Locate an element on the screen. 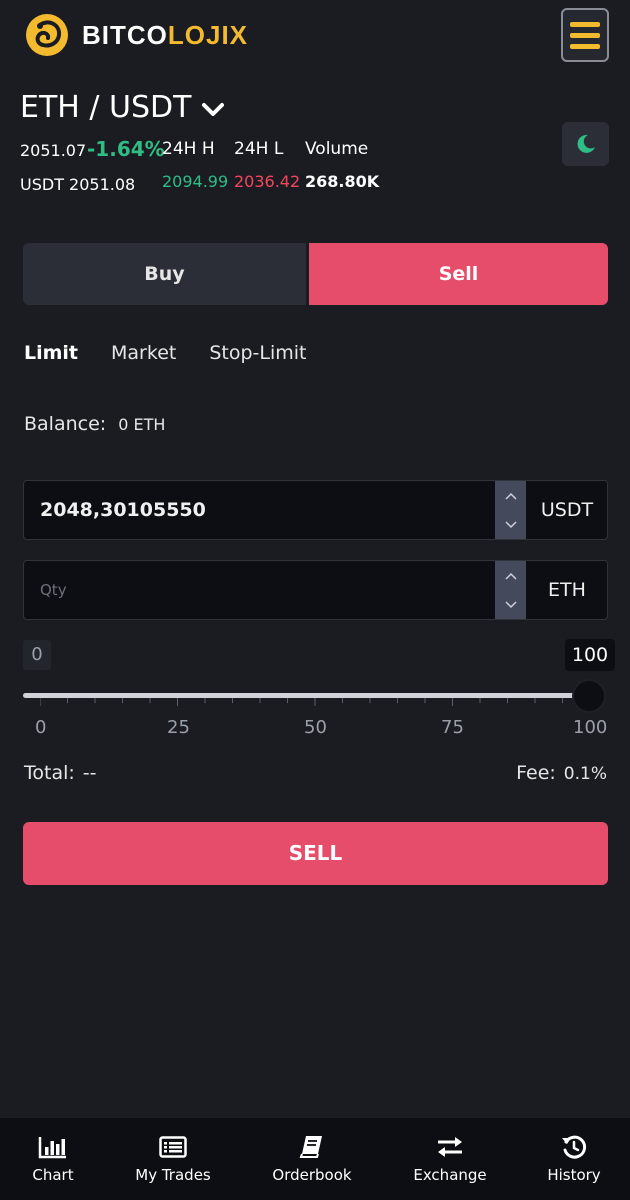  chart-icon is located at coordinates (52, 1148).